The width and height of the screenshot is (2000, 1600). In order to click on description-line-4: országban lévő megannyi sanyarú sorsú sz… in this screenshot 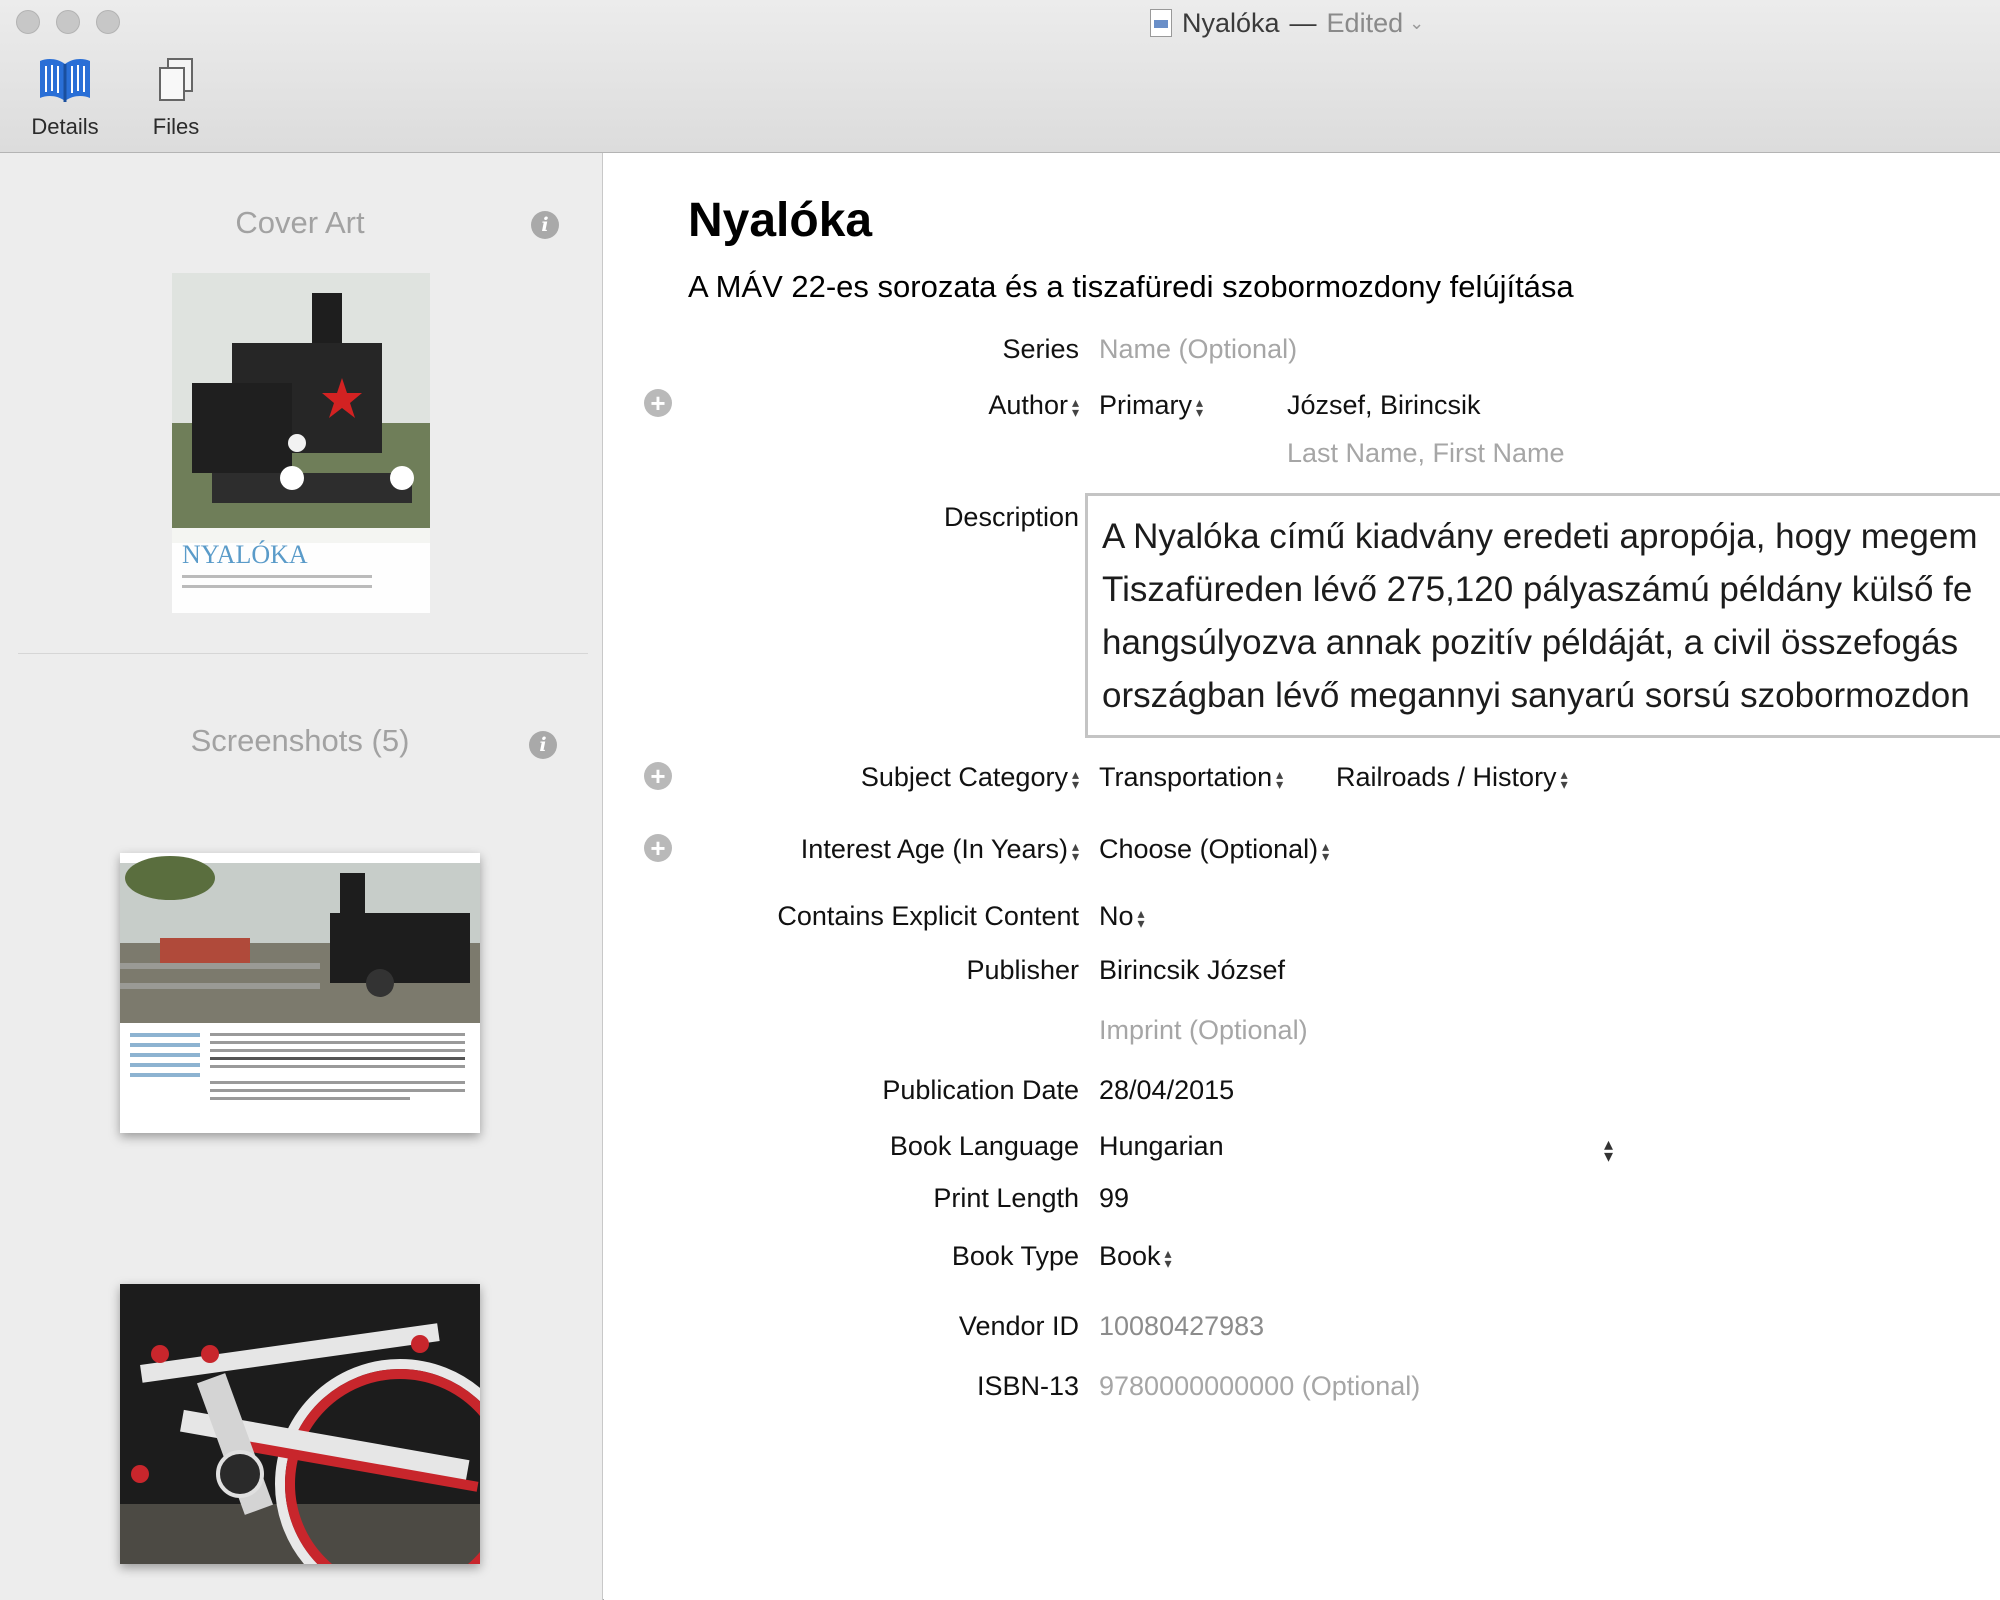, I will do `click(1536, 695)`.